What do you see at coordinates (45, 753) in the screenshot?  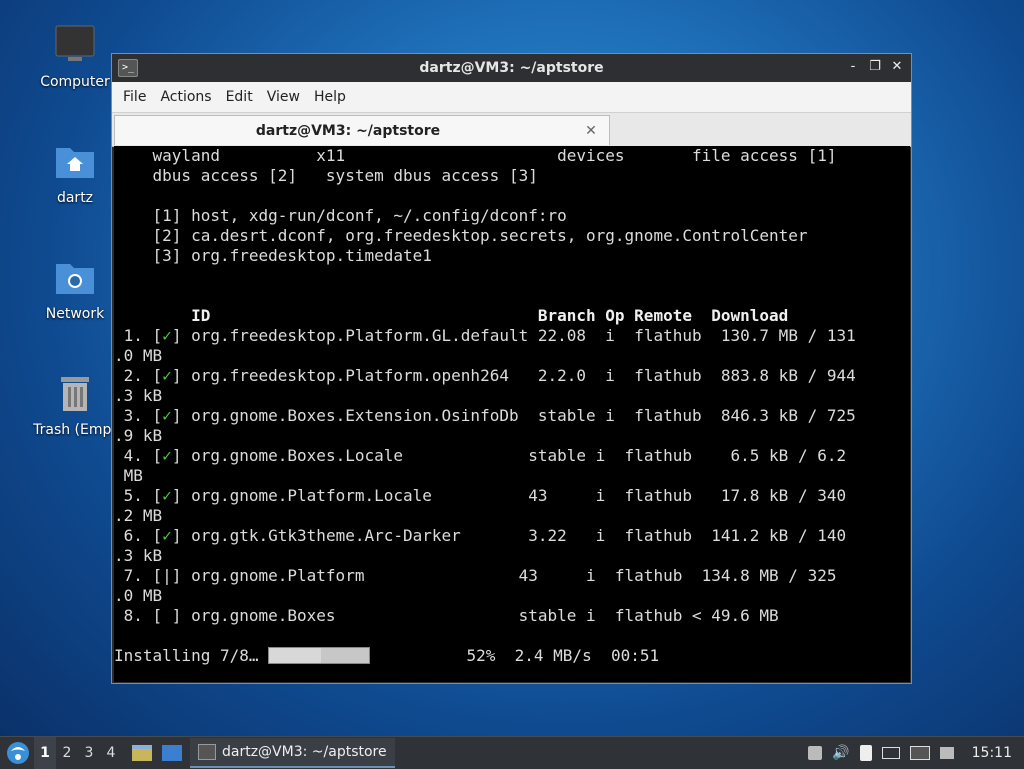 I see `workspace-1: 1` at bounding box center [45, 753].